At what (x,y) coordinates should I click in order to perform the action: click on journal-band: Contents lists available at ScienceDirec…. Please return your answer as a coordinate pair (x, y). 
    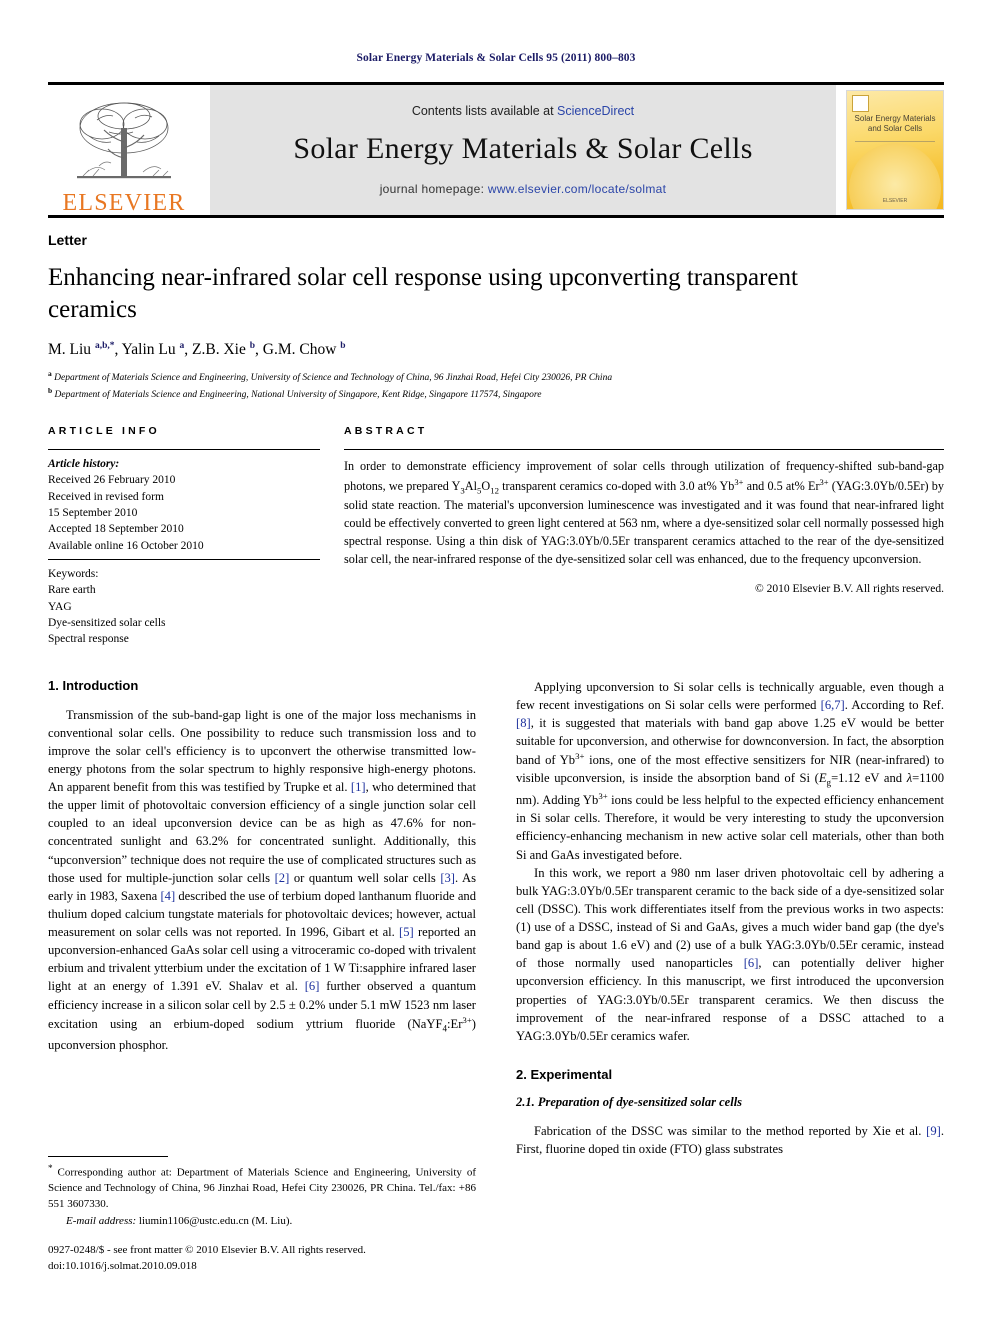
    Looking at the image, I should click on (523, 150).